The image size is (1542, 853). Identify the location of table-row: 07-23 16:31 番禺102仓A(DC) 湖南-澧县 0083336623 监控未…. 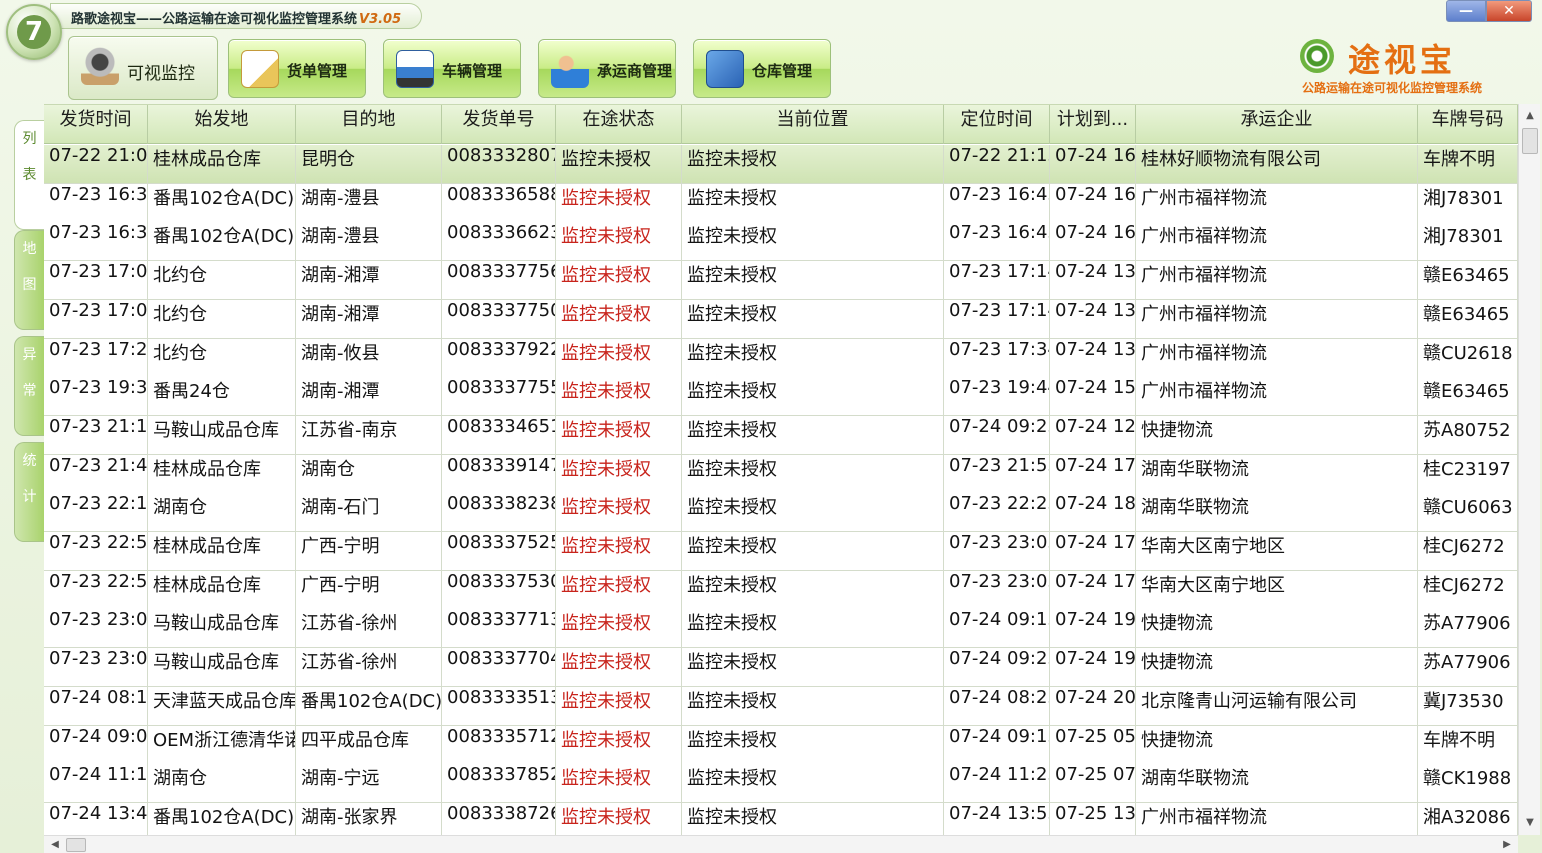
(781, 242).